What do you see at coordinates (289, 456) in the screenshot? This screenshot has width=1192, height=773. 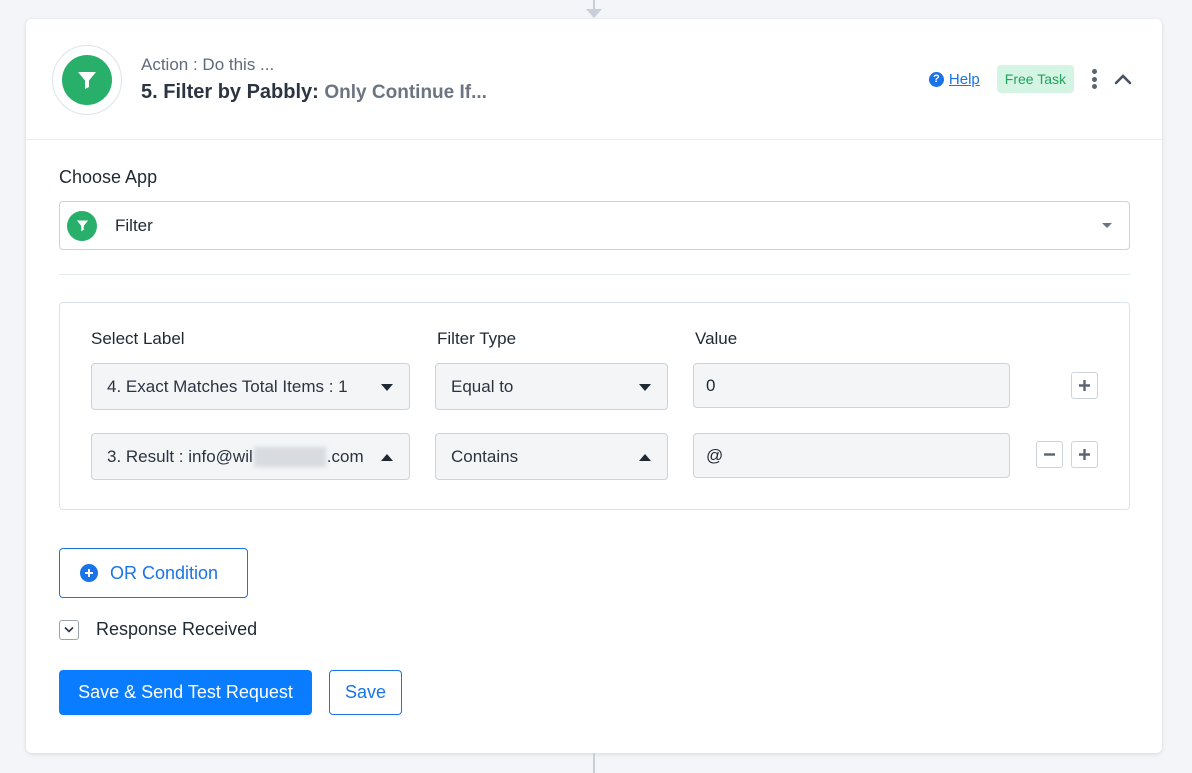 I see `redacted-text` at bounding box center [289, 456].